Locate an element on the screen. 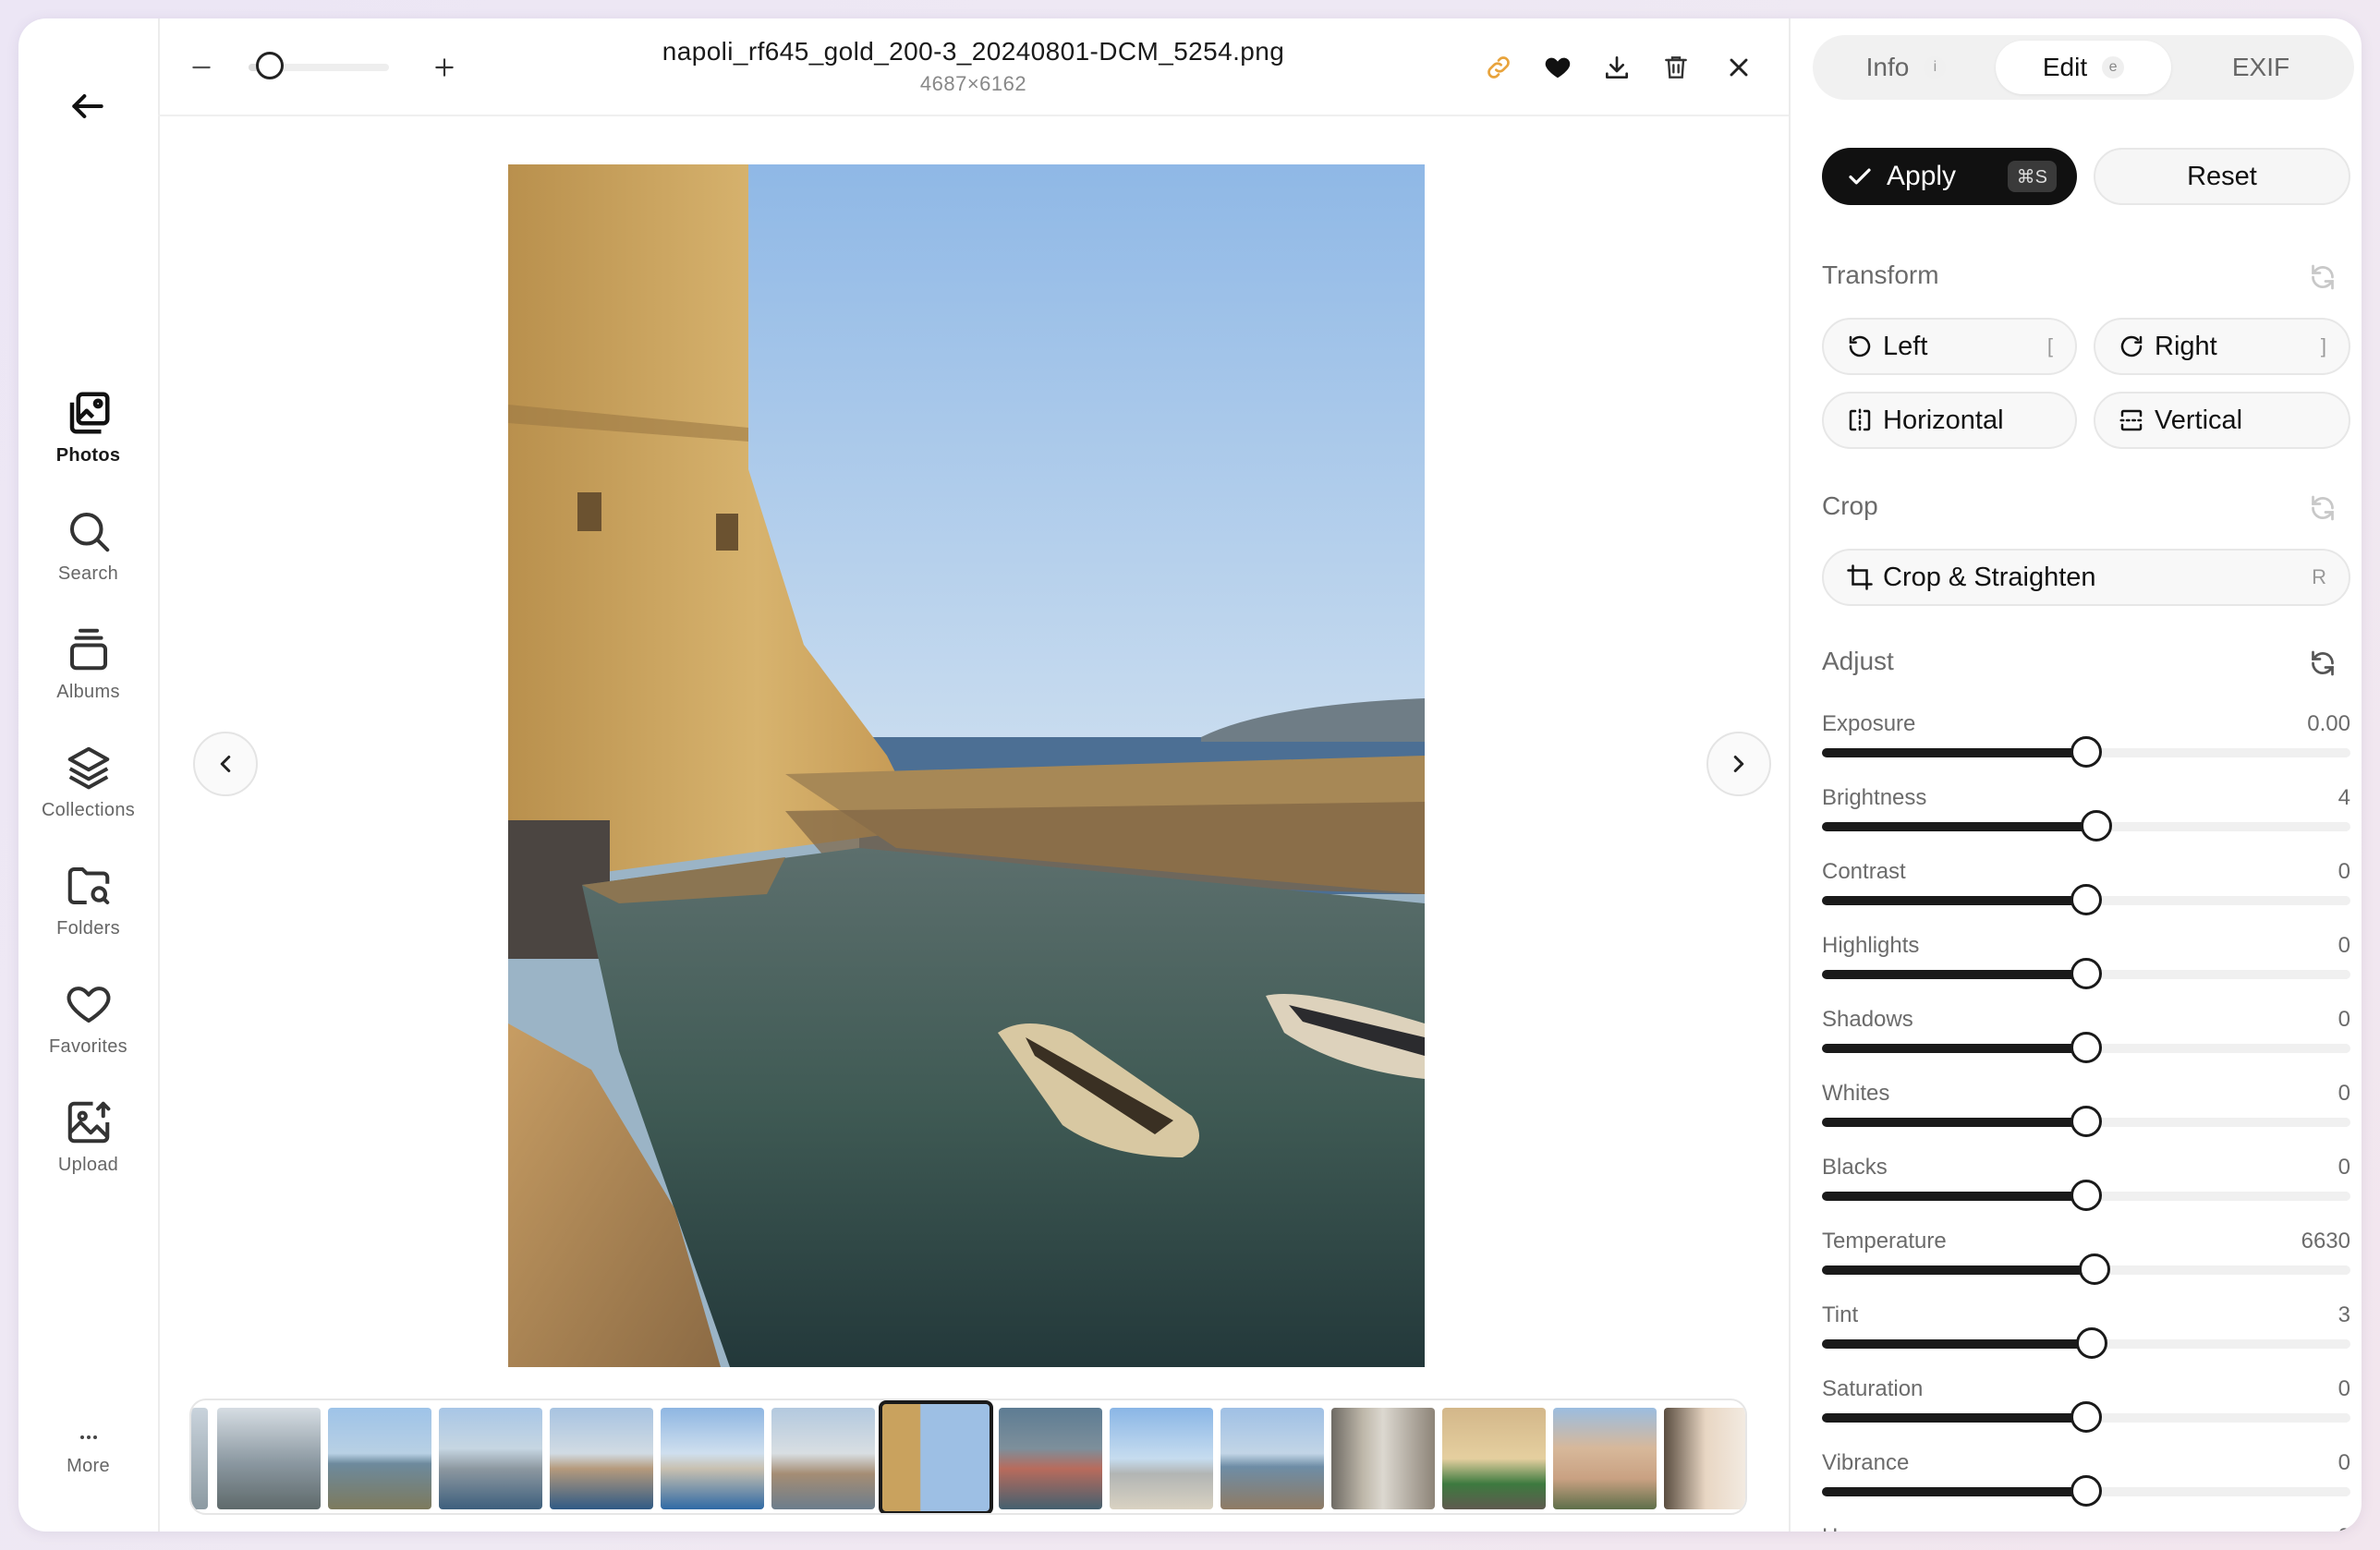 The height and width of the screenshot is (1550, 2380). rotate-left-icon is located at coordinates (1860, 346).